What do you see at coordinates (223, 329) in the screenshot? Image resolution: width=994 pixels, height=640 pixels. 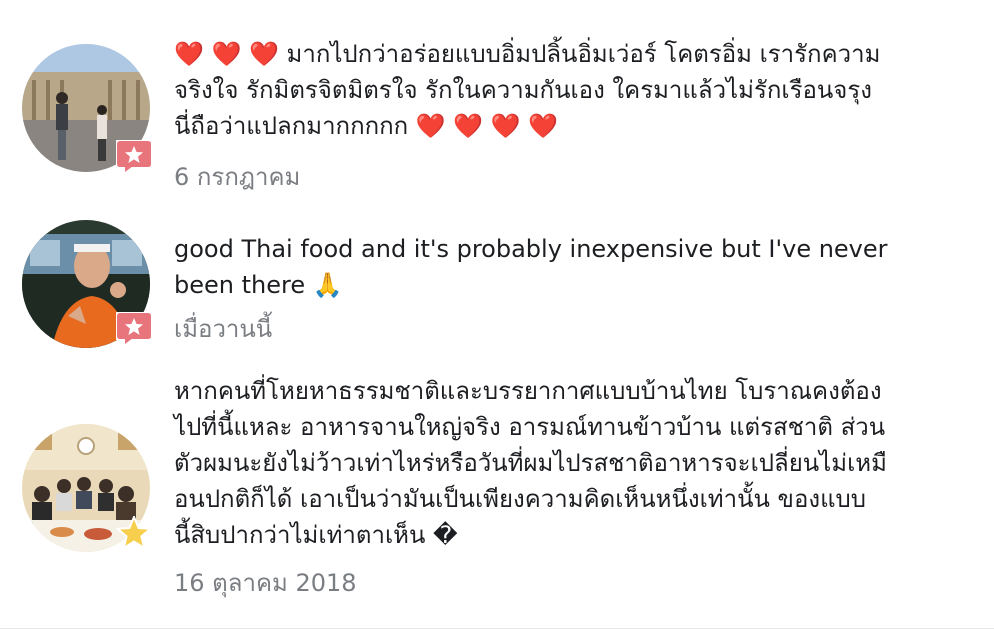 I see `review-date: เมื่อวานนี้` at bounding box center [223, 329].